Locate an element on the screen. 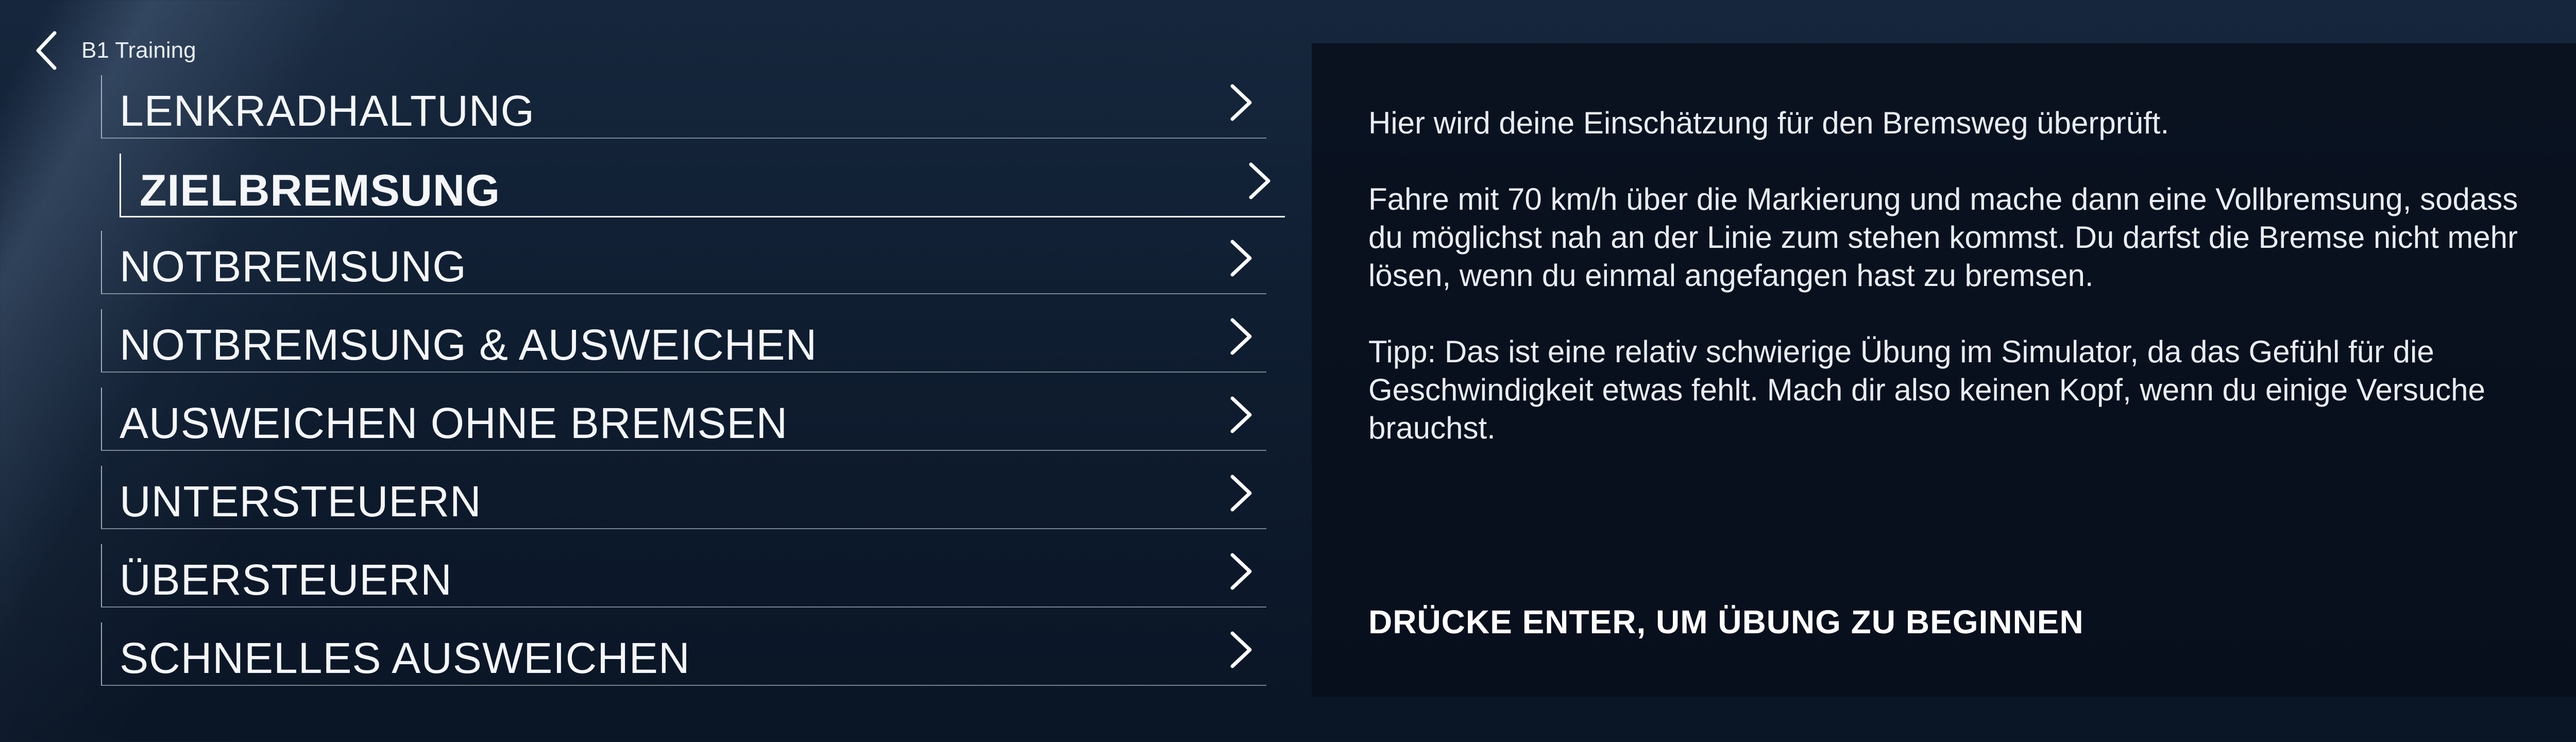 This screenshot has width=2576, height=742. menu-item-label: ZIELBREMSUNG is located at coordinates (320, 190).